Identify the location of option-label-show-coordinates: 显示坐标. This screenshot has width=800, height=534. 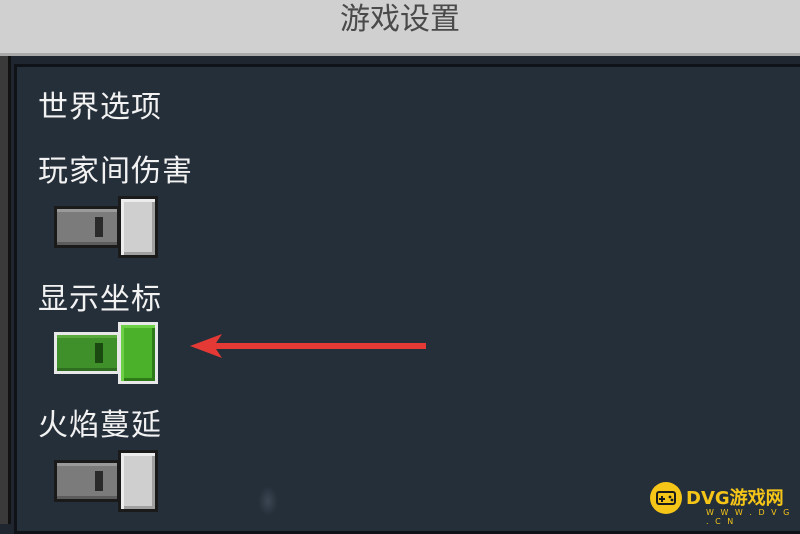
(100, 299).